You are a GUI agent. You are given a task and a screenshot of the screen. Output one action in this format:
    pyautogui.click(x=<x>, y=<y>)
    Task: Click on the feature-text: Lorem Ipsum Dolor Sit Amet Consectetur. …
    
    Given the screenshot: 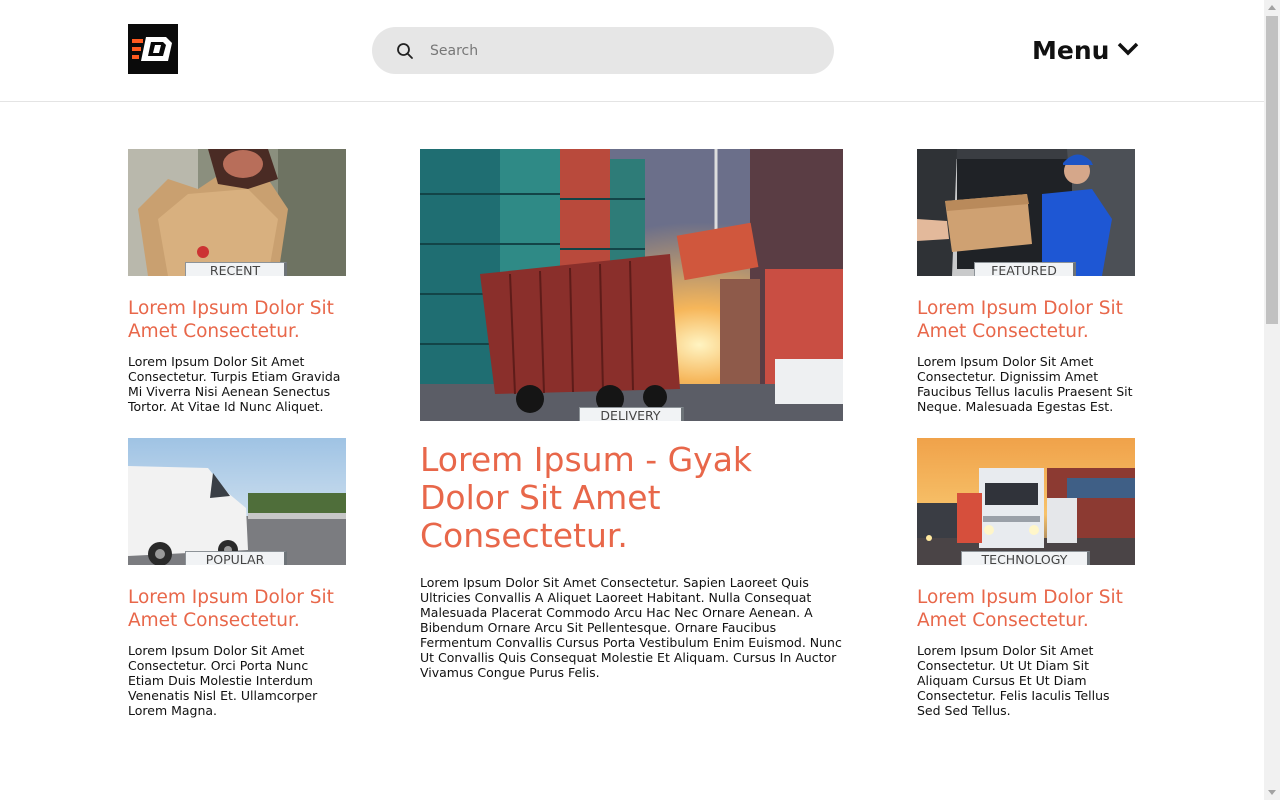 What is the action you would take?
    pyautogui.click(x=631, y=627)
    